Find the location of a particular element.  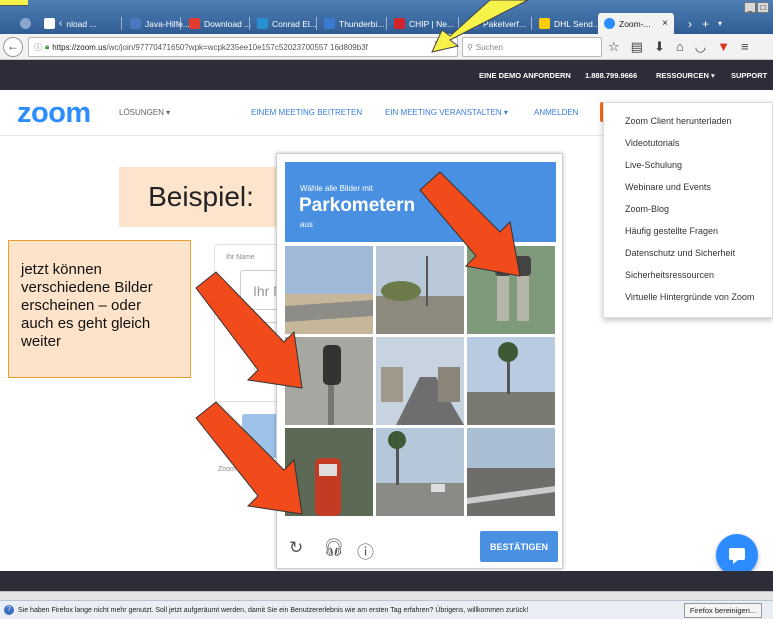

pocket-icon: ◡ is located at coordinates (700, 47).